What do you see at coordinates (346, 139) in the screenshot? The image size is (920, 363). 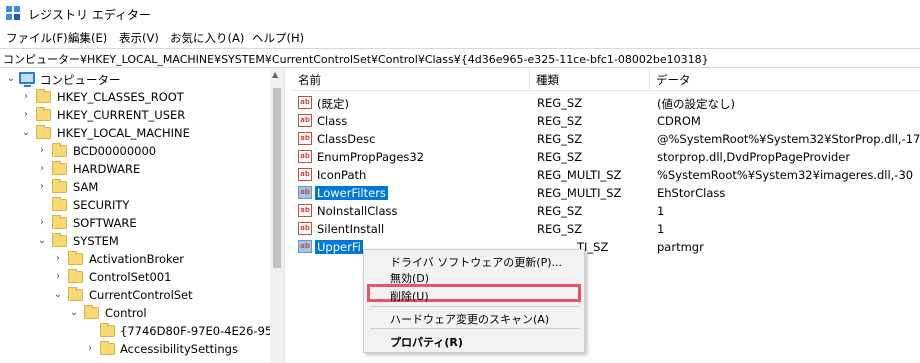 I see `value-name: ClassDesc` at bounding box center [346, 139].